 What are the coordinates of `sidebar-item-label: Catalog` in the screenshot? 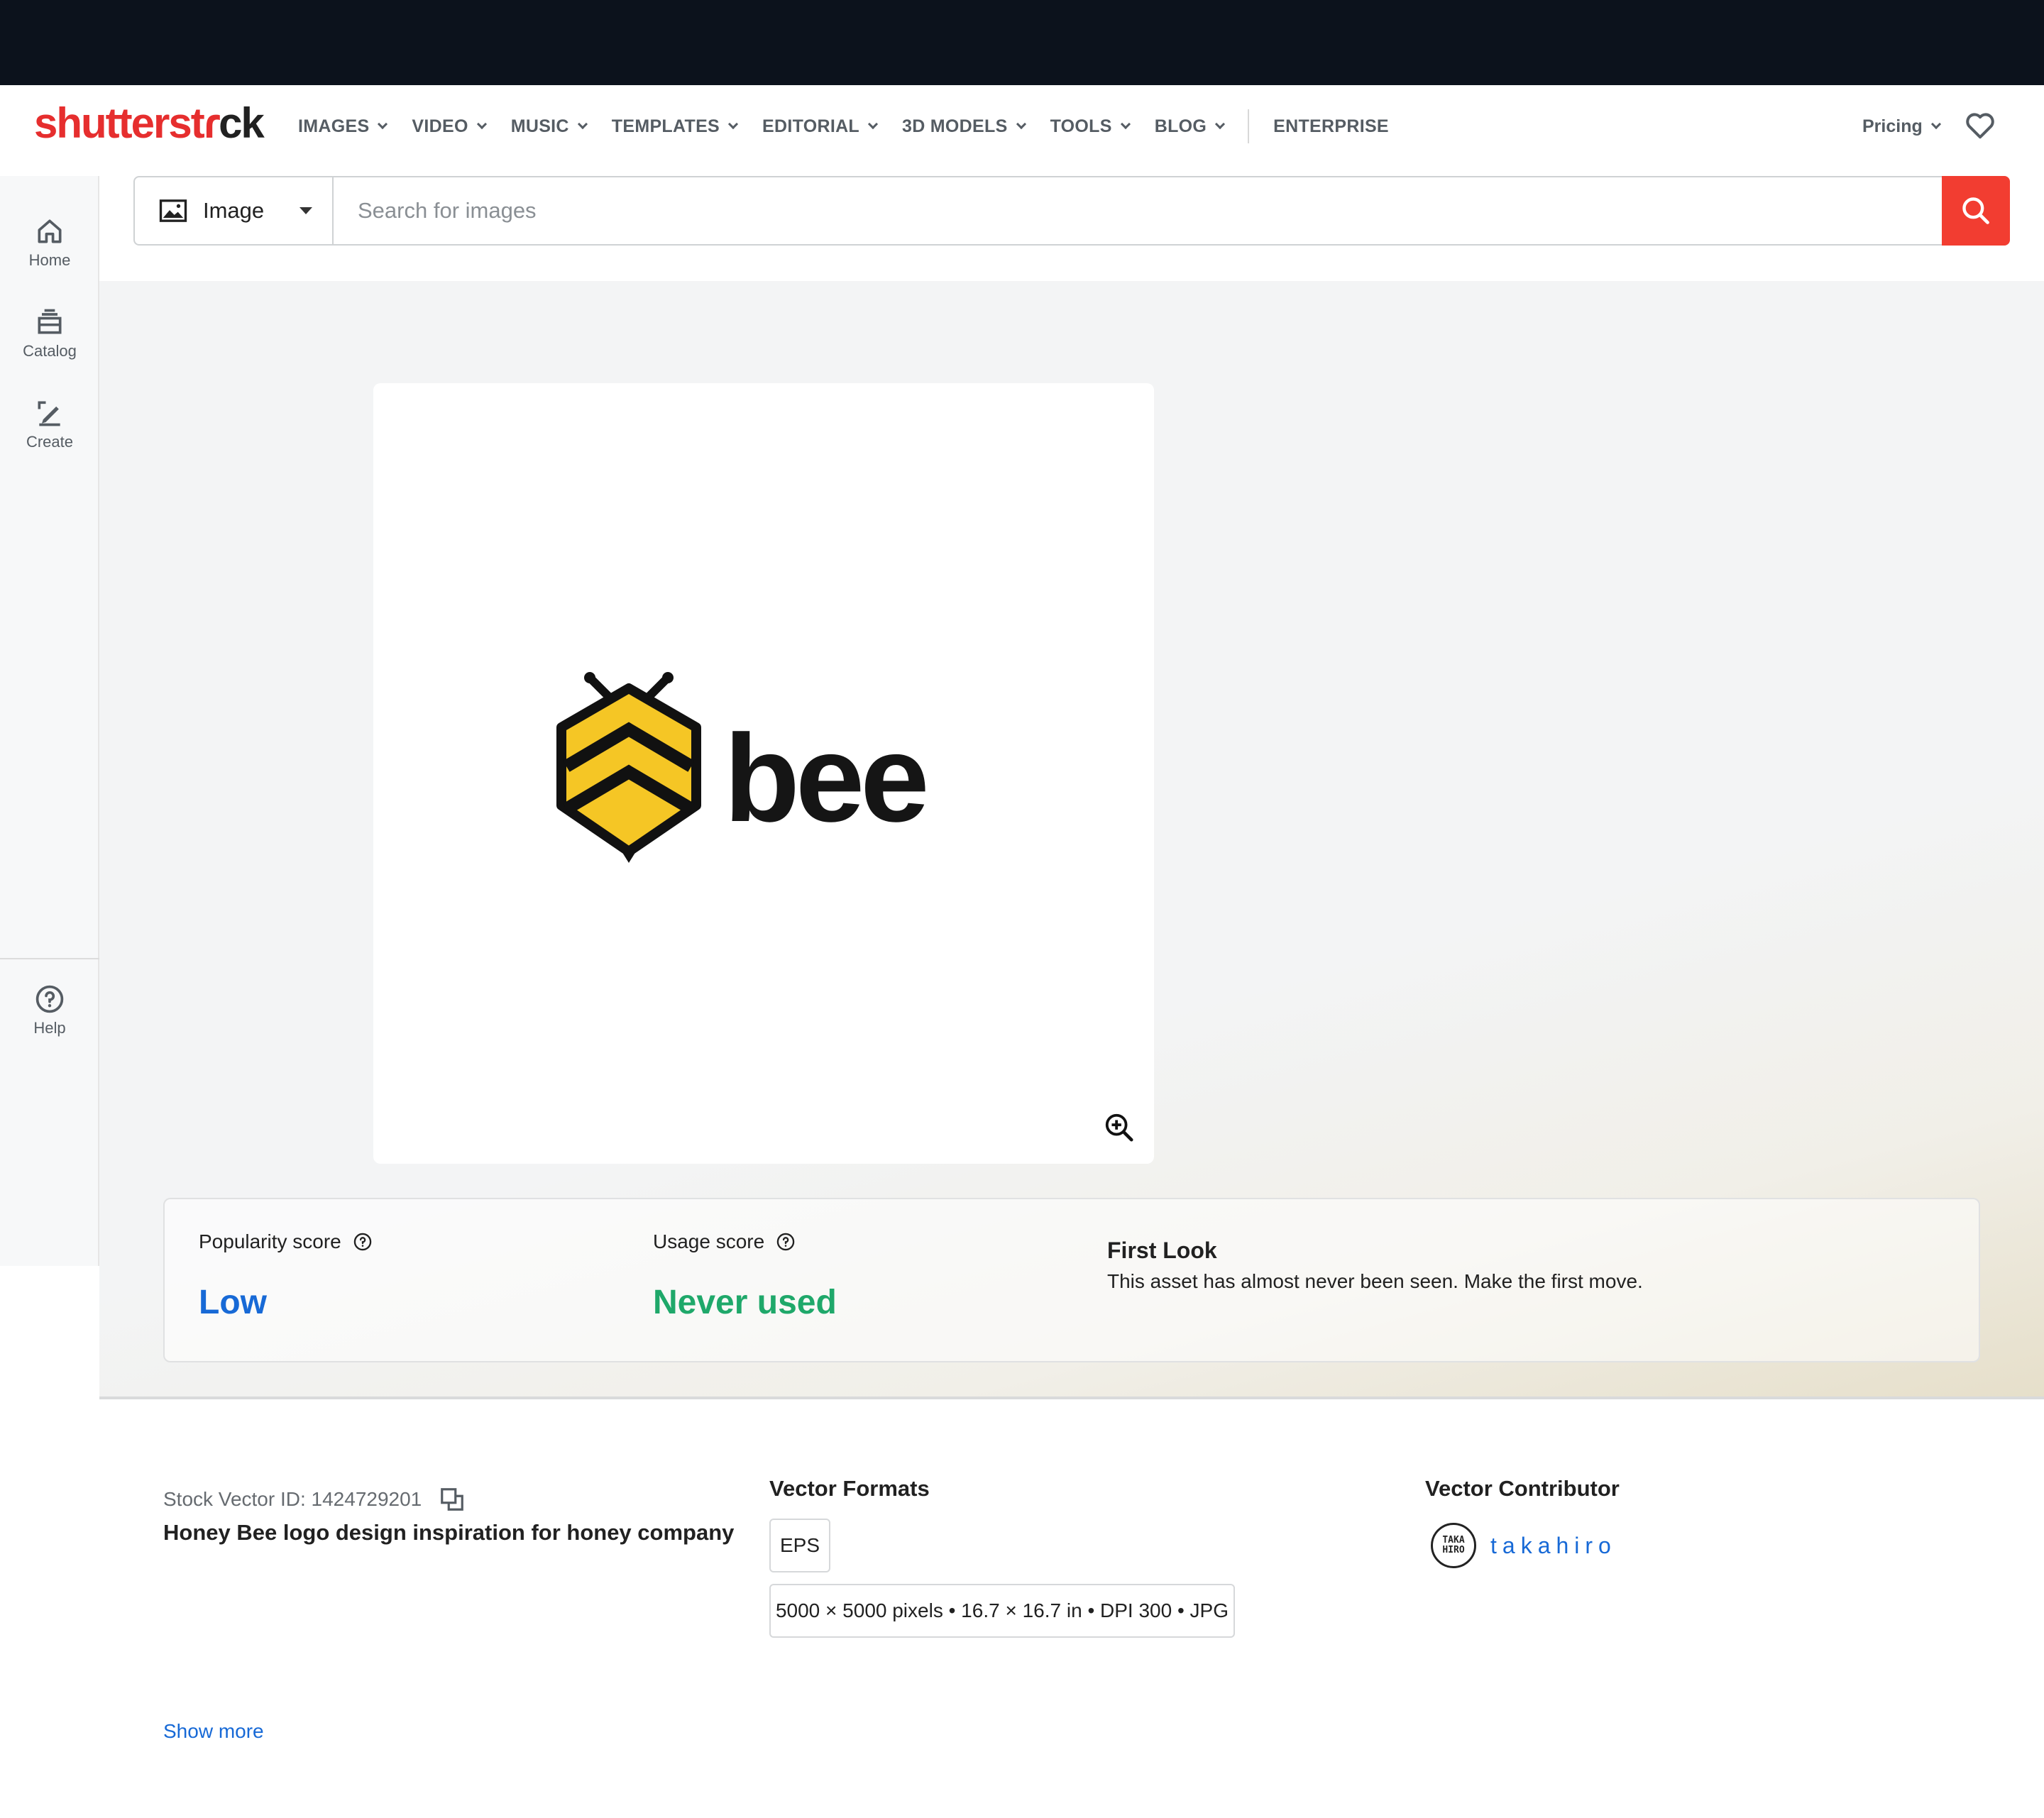 It's located at (50, 351).